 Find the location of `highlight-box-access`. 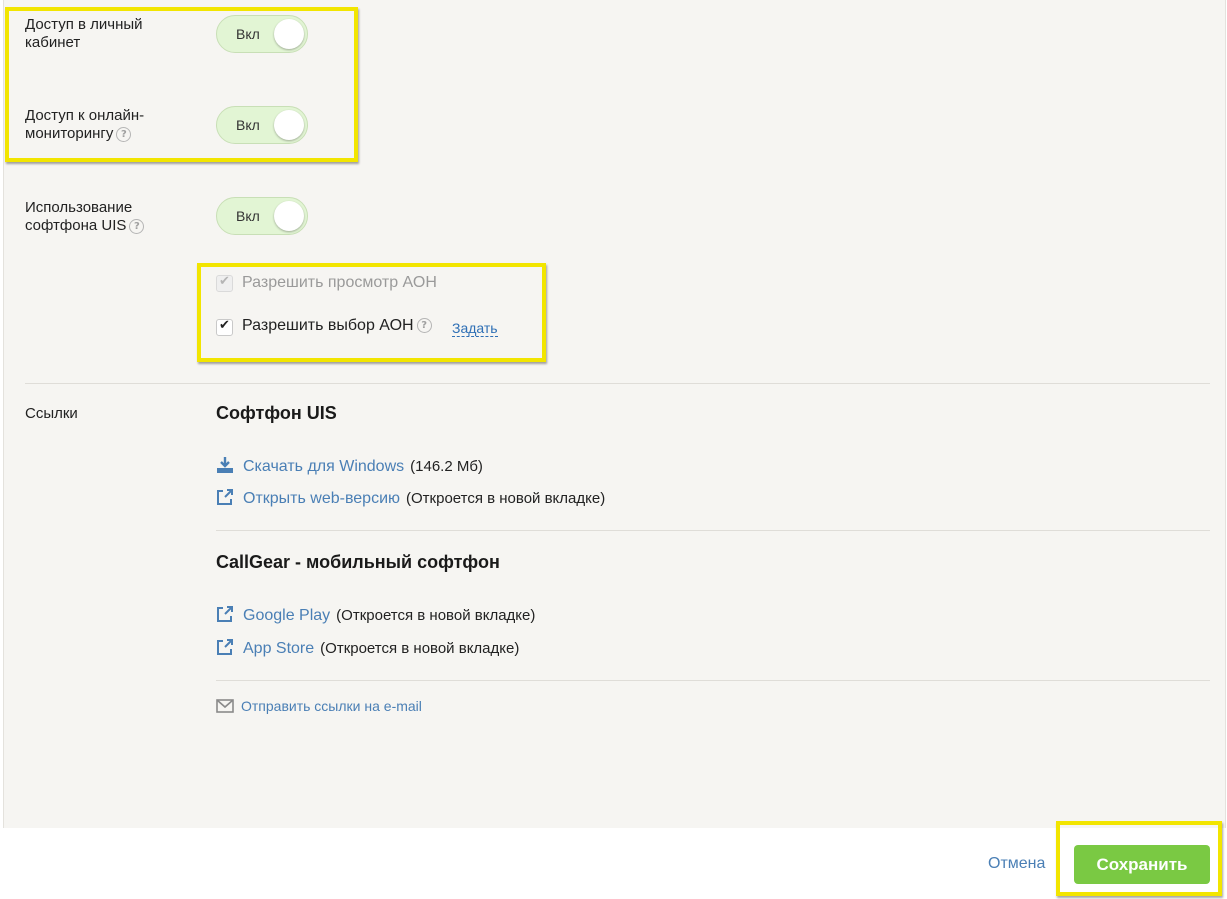

highlight-box-access is located at coordinates (181, 84).